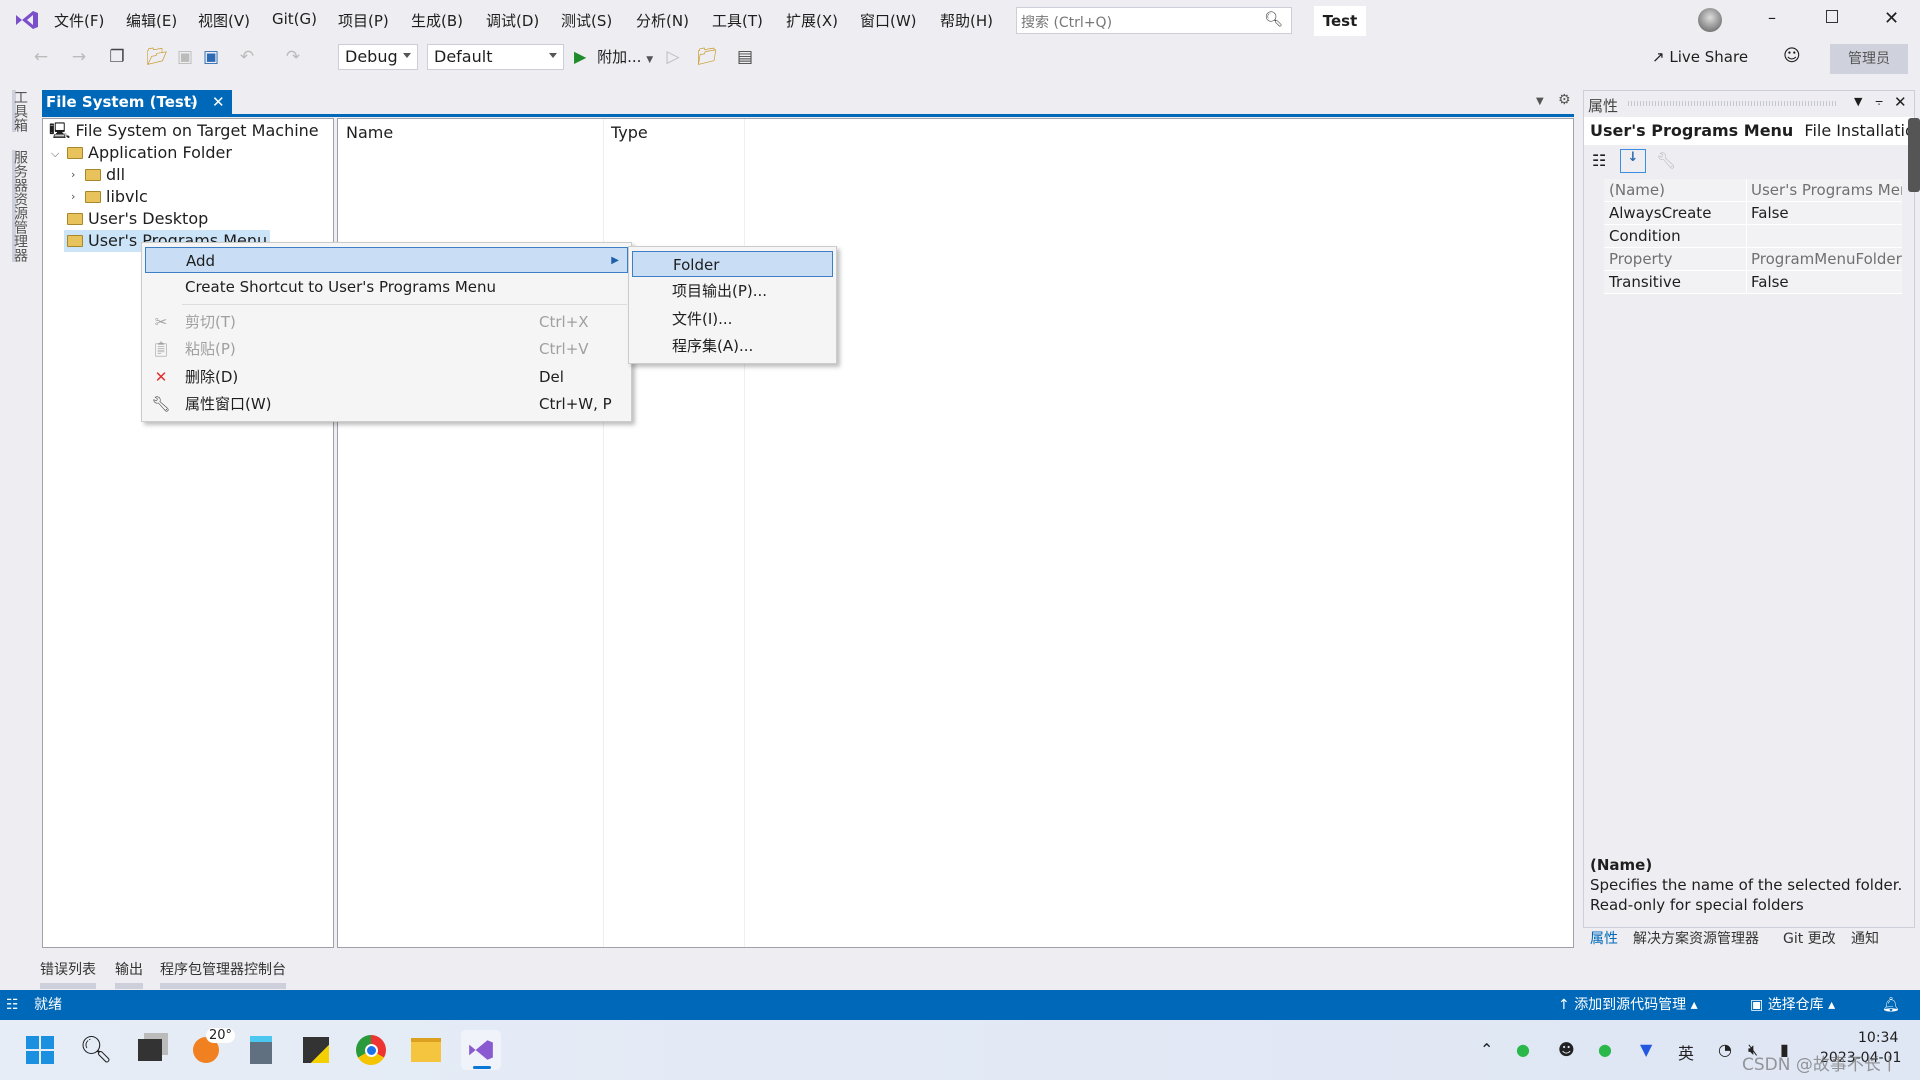 The image size is (1920, 1080). What do you see at coordinates (378, 57) in the screenshot?
I see `config-dropdown: Debug` at bounding box center [378, 57].